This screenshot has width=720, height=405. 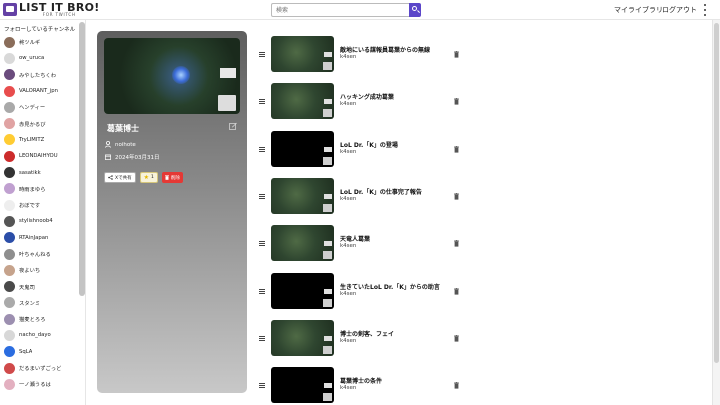 I want to click on sidebar-channel-item: ヘンディー, so click(x=42, y=107).